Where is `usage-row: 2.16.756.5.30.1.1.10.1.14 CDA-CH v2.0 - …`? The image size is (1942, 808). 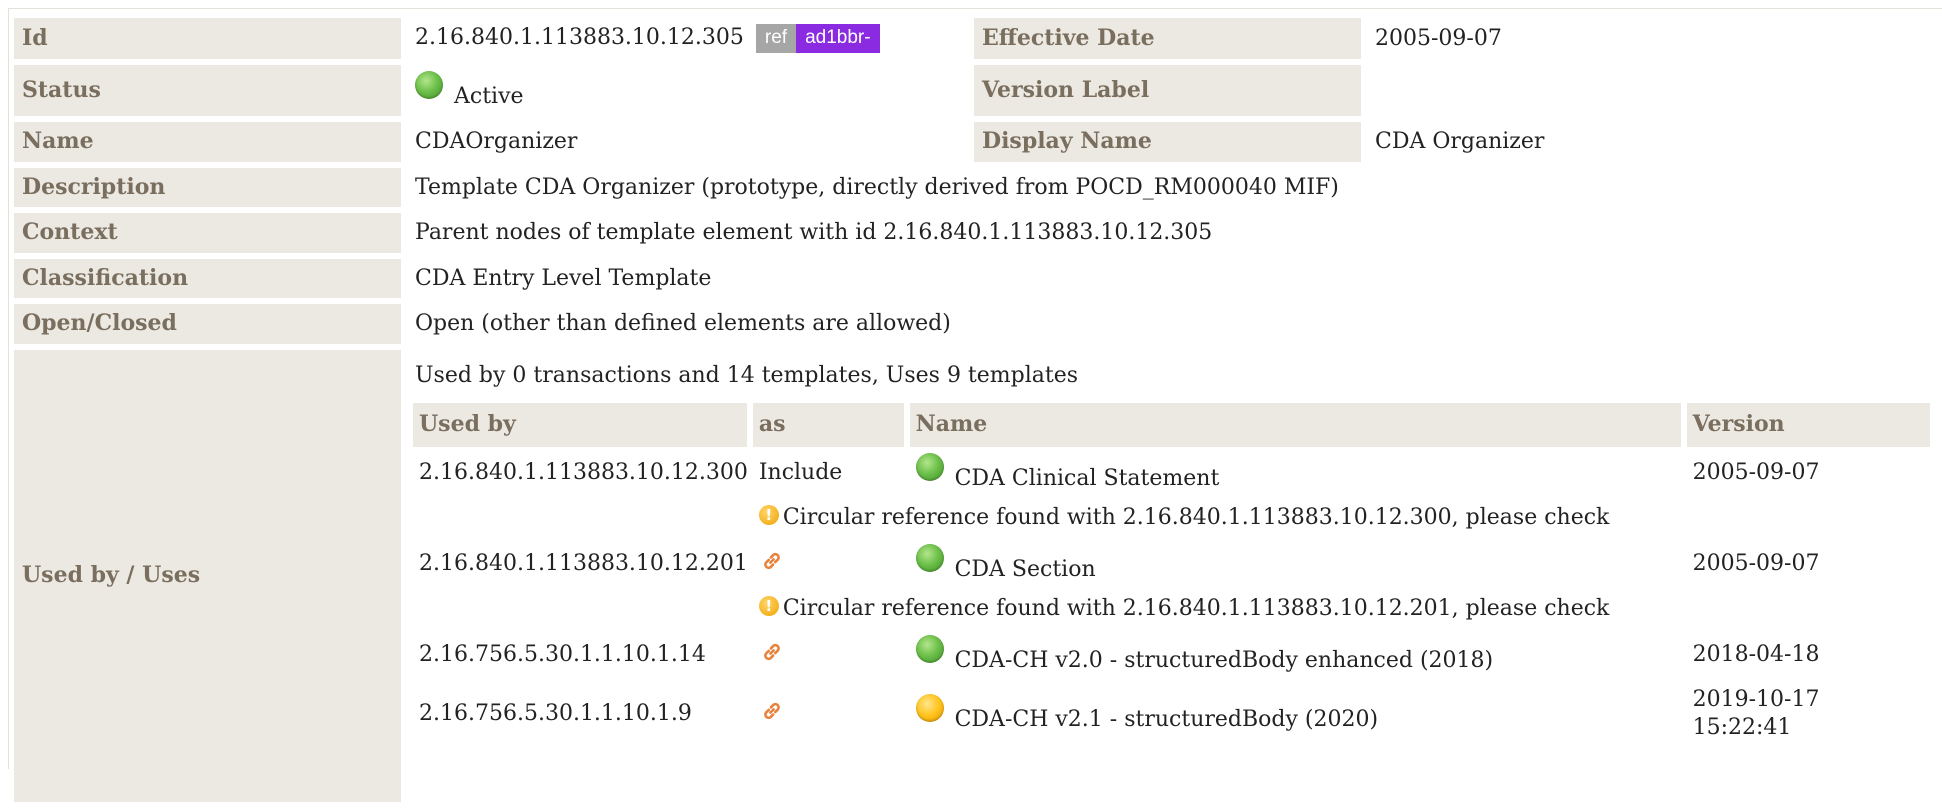 usage-row: 2.16.756.5.30.1.1.10.1.14 CDA-CH v2.0 - … is located at coordinates (1171, 655).